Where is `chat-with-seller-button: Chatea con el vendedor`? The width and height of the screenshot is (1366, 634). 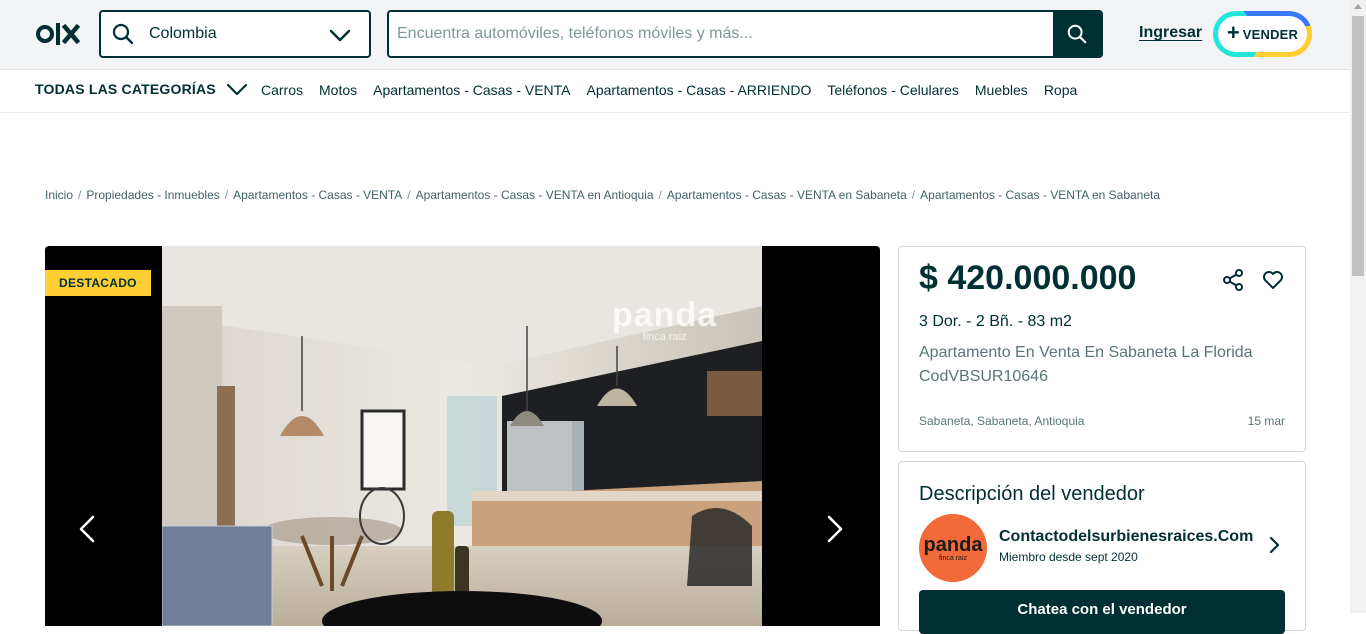 chat-with-seller-button: Chatea con el vendedor is located at coordinates (1102, 612).